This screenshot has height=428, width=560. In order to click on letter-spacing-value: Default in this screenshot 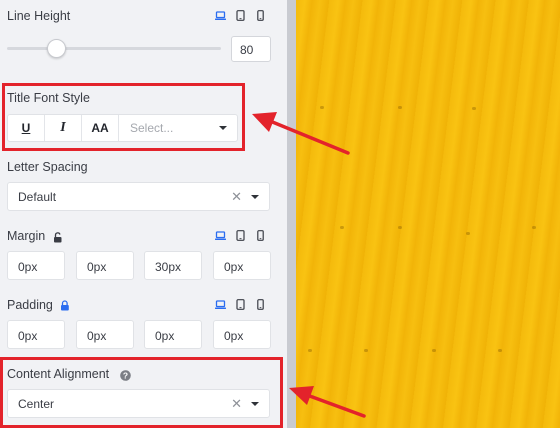, I will do `click(37, 196)`.